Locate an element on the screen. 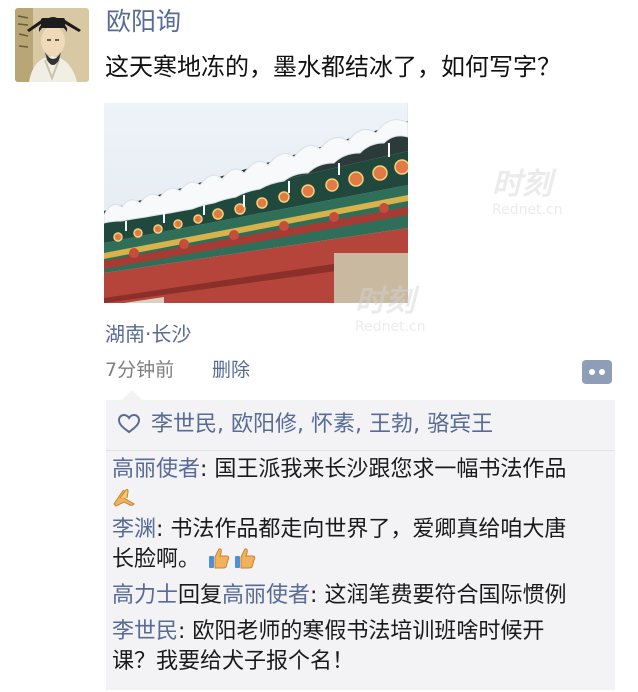  location-link: 湖南·长沙 is located at coordinates (148, 334).